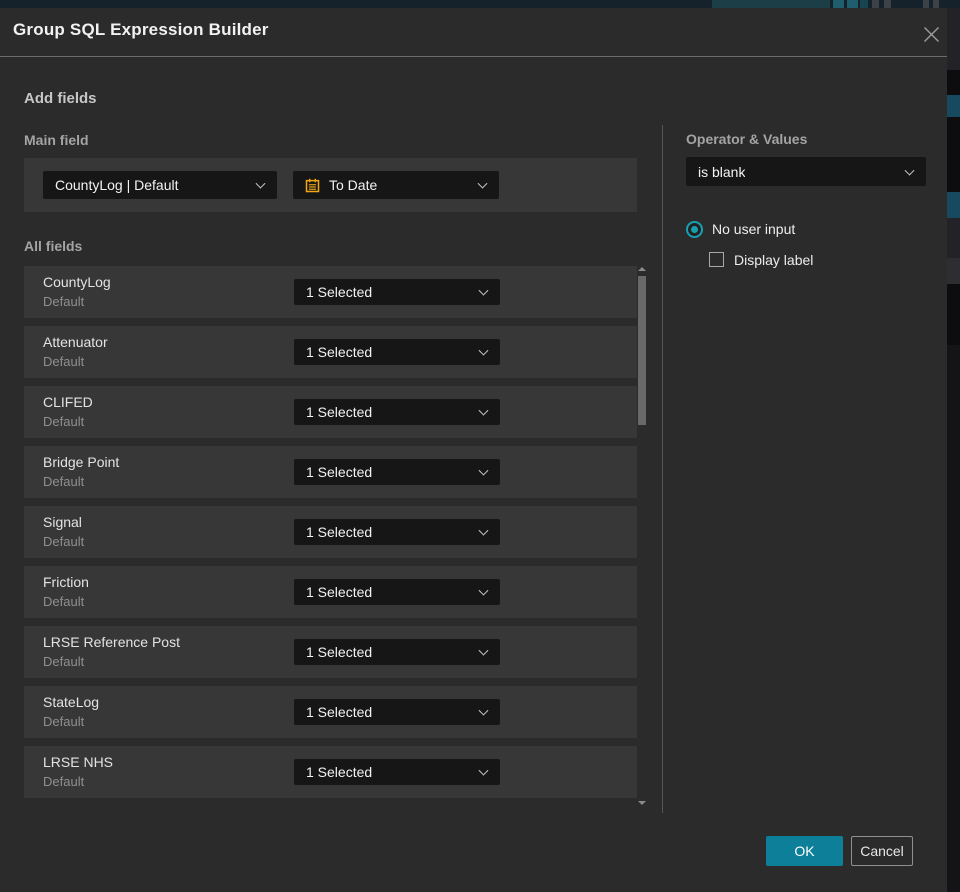 This screenshot has height=892, width=960. What do you see at coordinates (53, 246) in the screenshot?
I see `all-fields-label: All fields` at bounding box center [53, 246].